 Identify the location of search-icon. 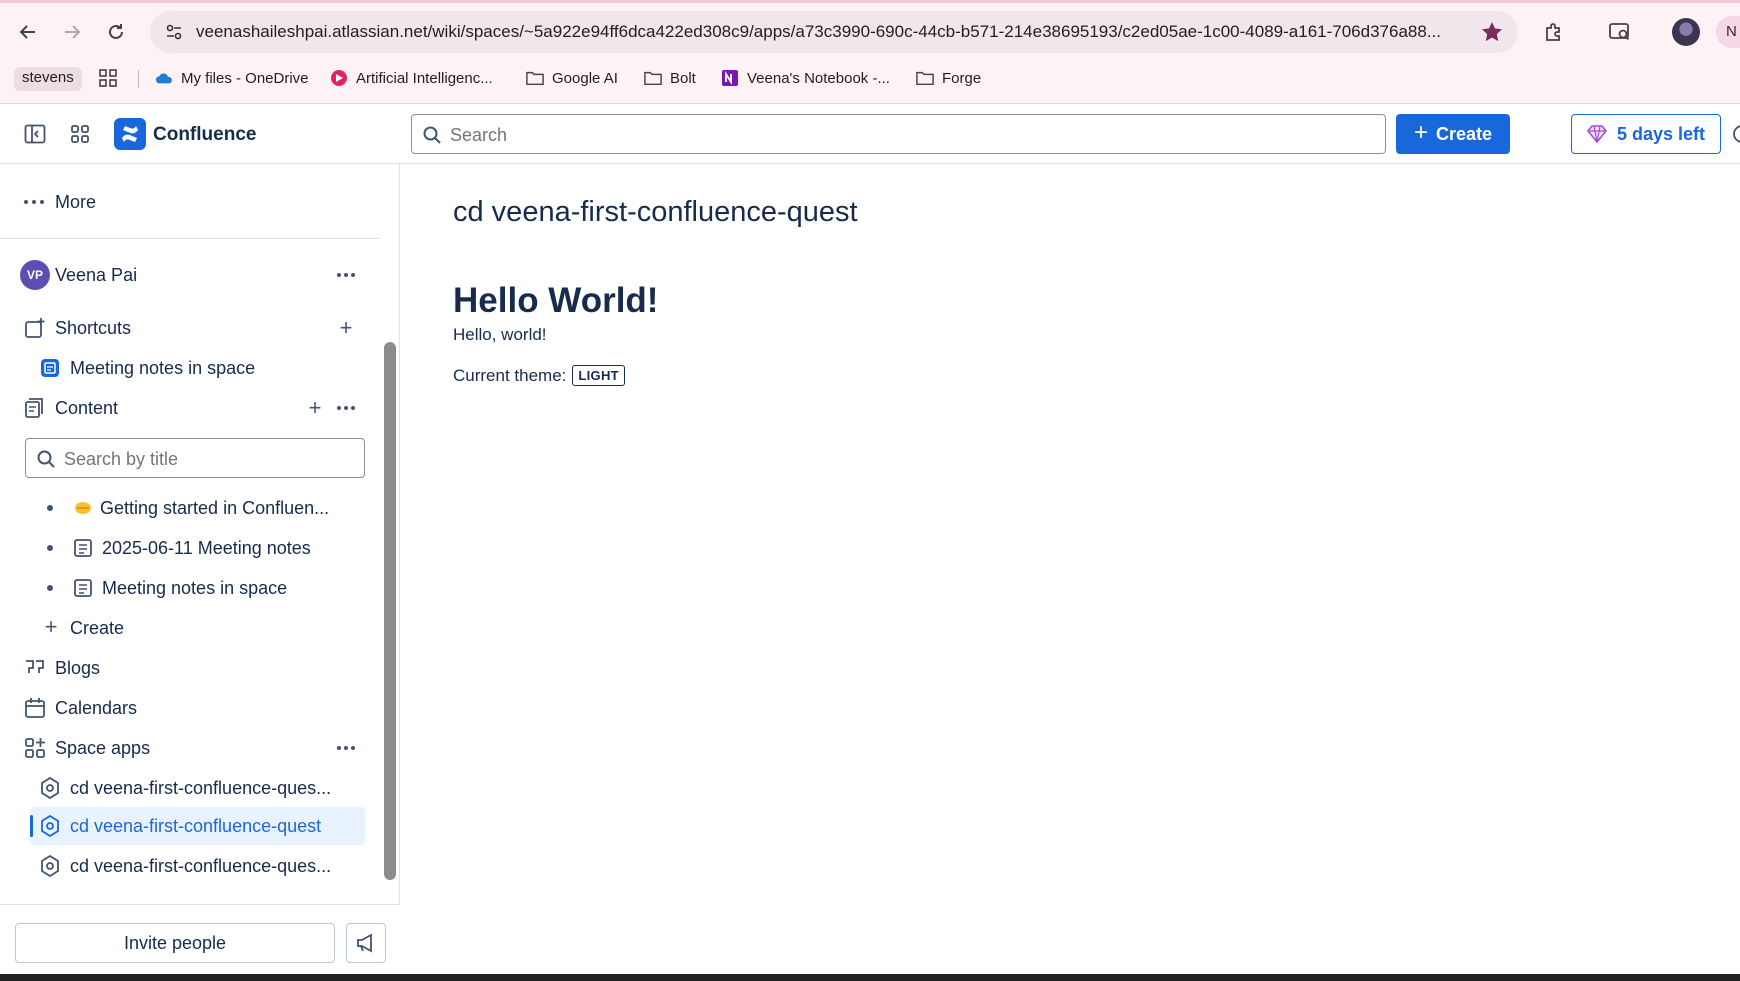
(432, 135).